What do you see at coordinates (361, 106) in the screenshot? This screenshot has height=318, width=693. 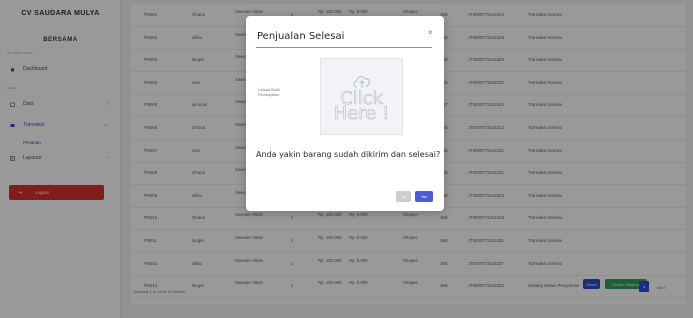 I see `upload-hint: Click Here !` at bounding box center [361, 106].